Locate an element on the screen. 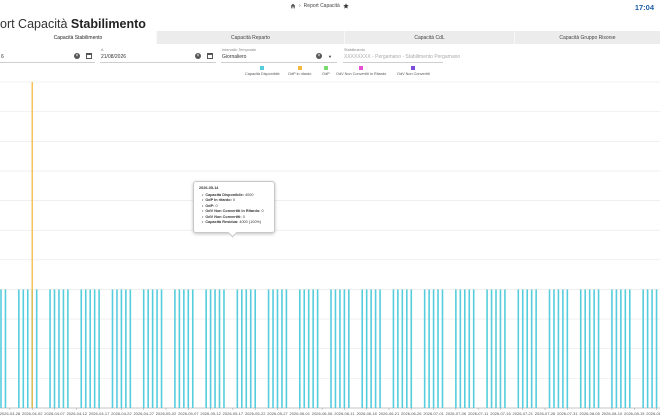 This screenshot has height=420, width=660. x-tick-label: 2026-04-02 is located at coordinates (32, 413).